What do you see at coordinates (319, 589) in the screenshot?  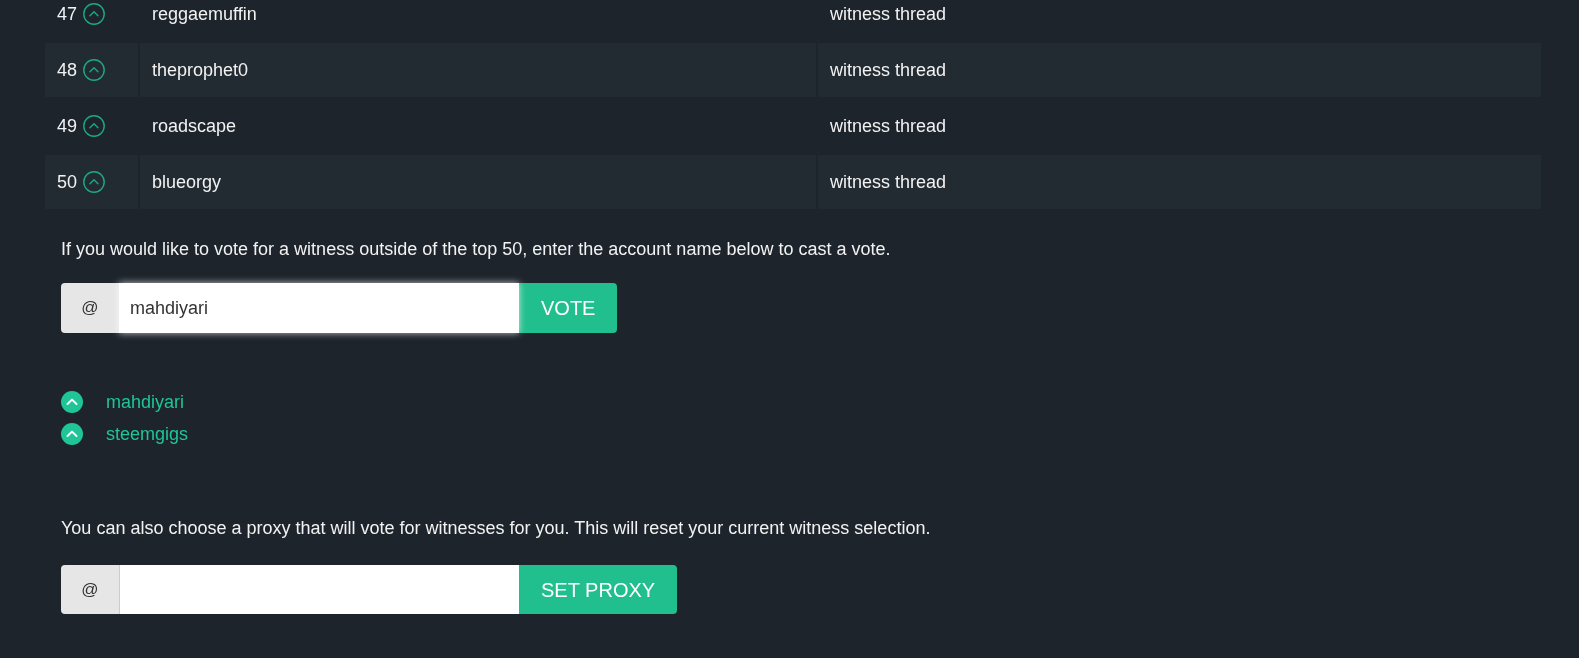 I see `account-input` at bounding box center [319, 589].